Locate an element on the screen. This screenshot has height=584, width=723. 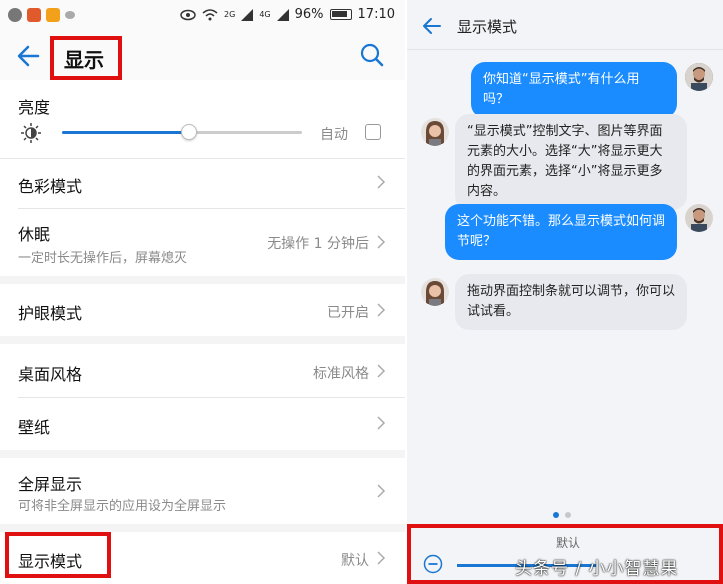
row-sleep-value: 无操作 1 分钟后 is located at coordinates (318, 244).